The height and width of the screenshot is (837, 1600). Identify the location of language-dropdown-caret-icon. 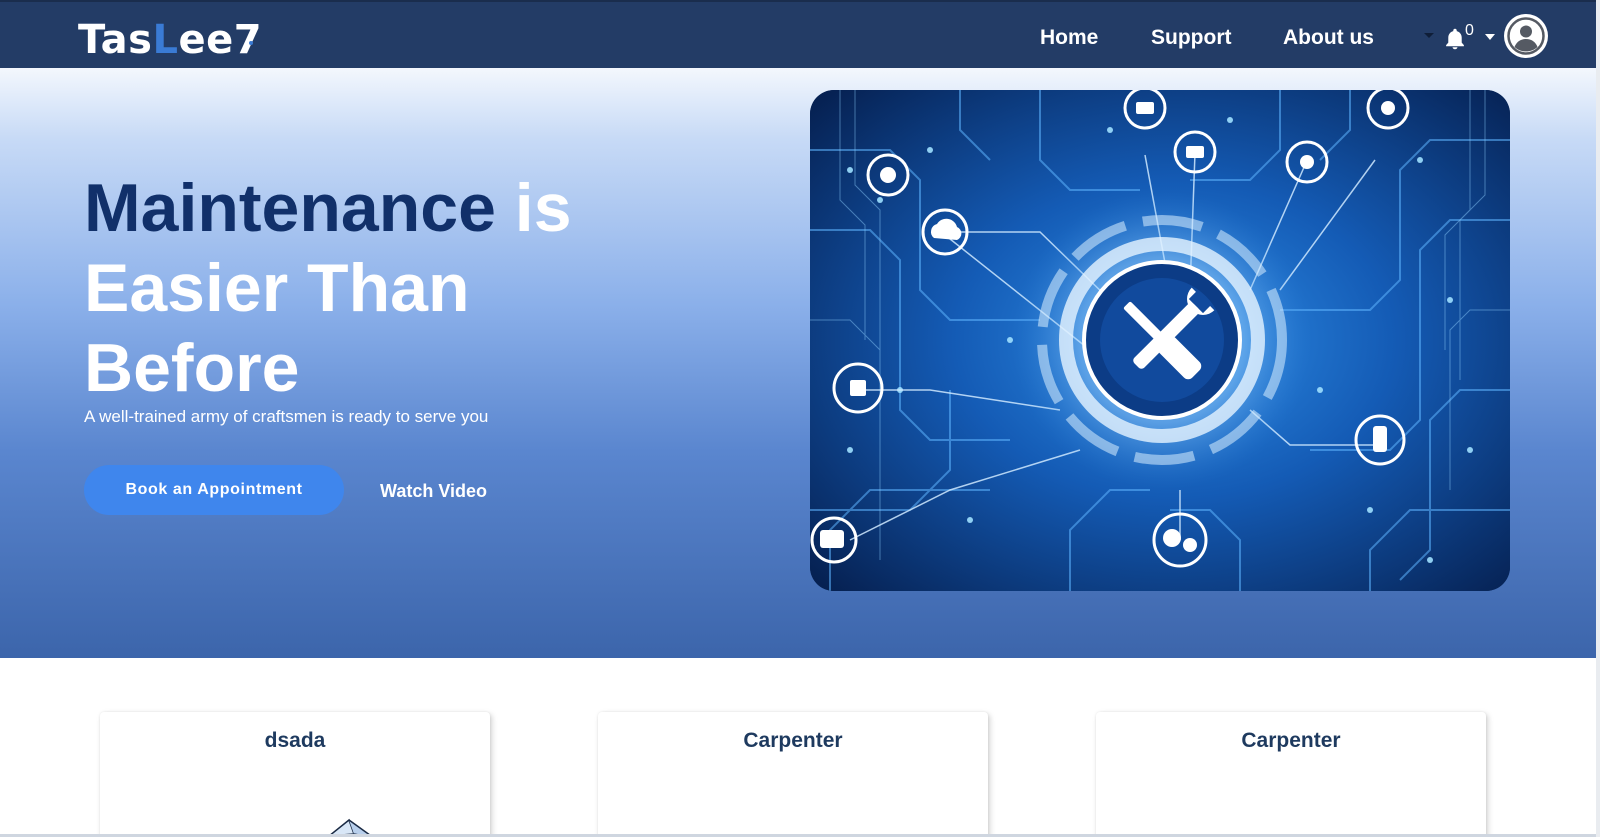
(1429, 35).